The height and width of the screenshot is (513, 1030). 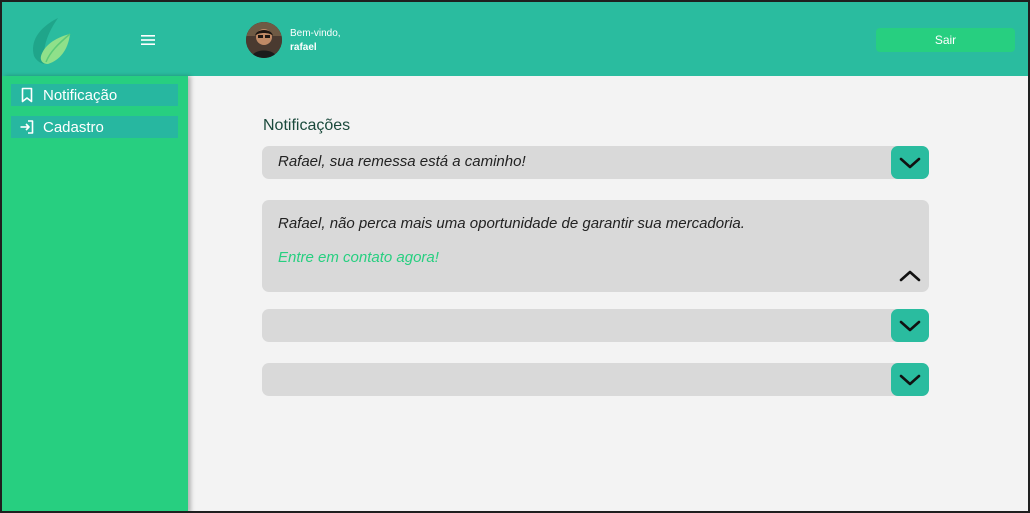 I want to click on top-header: Bem-vindo, rafael Sair, so click(x=515, y=39).